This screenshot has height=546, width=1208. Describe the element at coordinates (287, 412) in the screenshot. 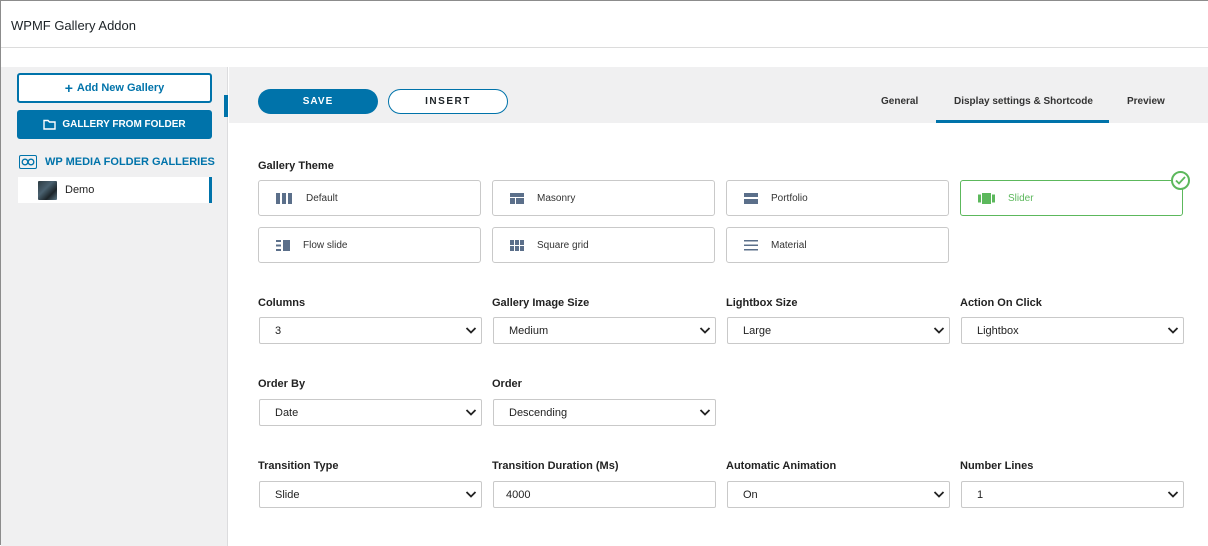

I see `select-value: Date` at that location.